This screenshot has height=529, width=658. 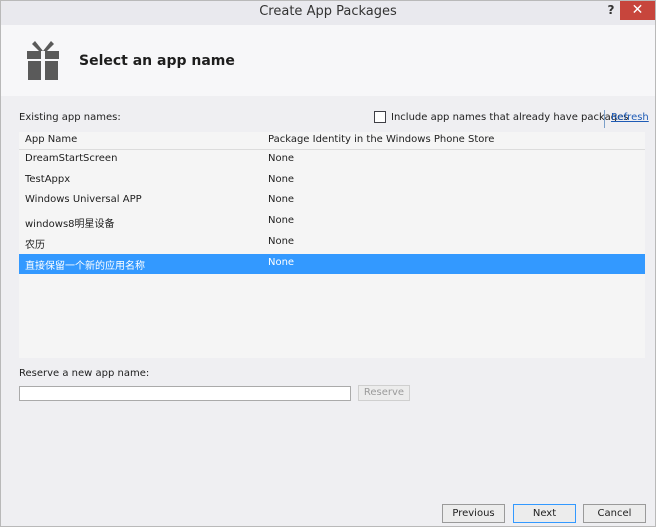 What do you see at coordinates (84, 373) in the screenshot?
I see `reserve-name-label: Reserve a new app name:` at bounding box center [84, 373].